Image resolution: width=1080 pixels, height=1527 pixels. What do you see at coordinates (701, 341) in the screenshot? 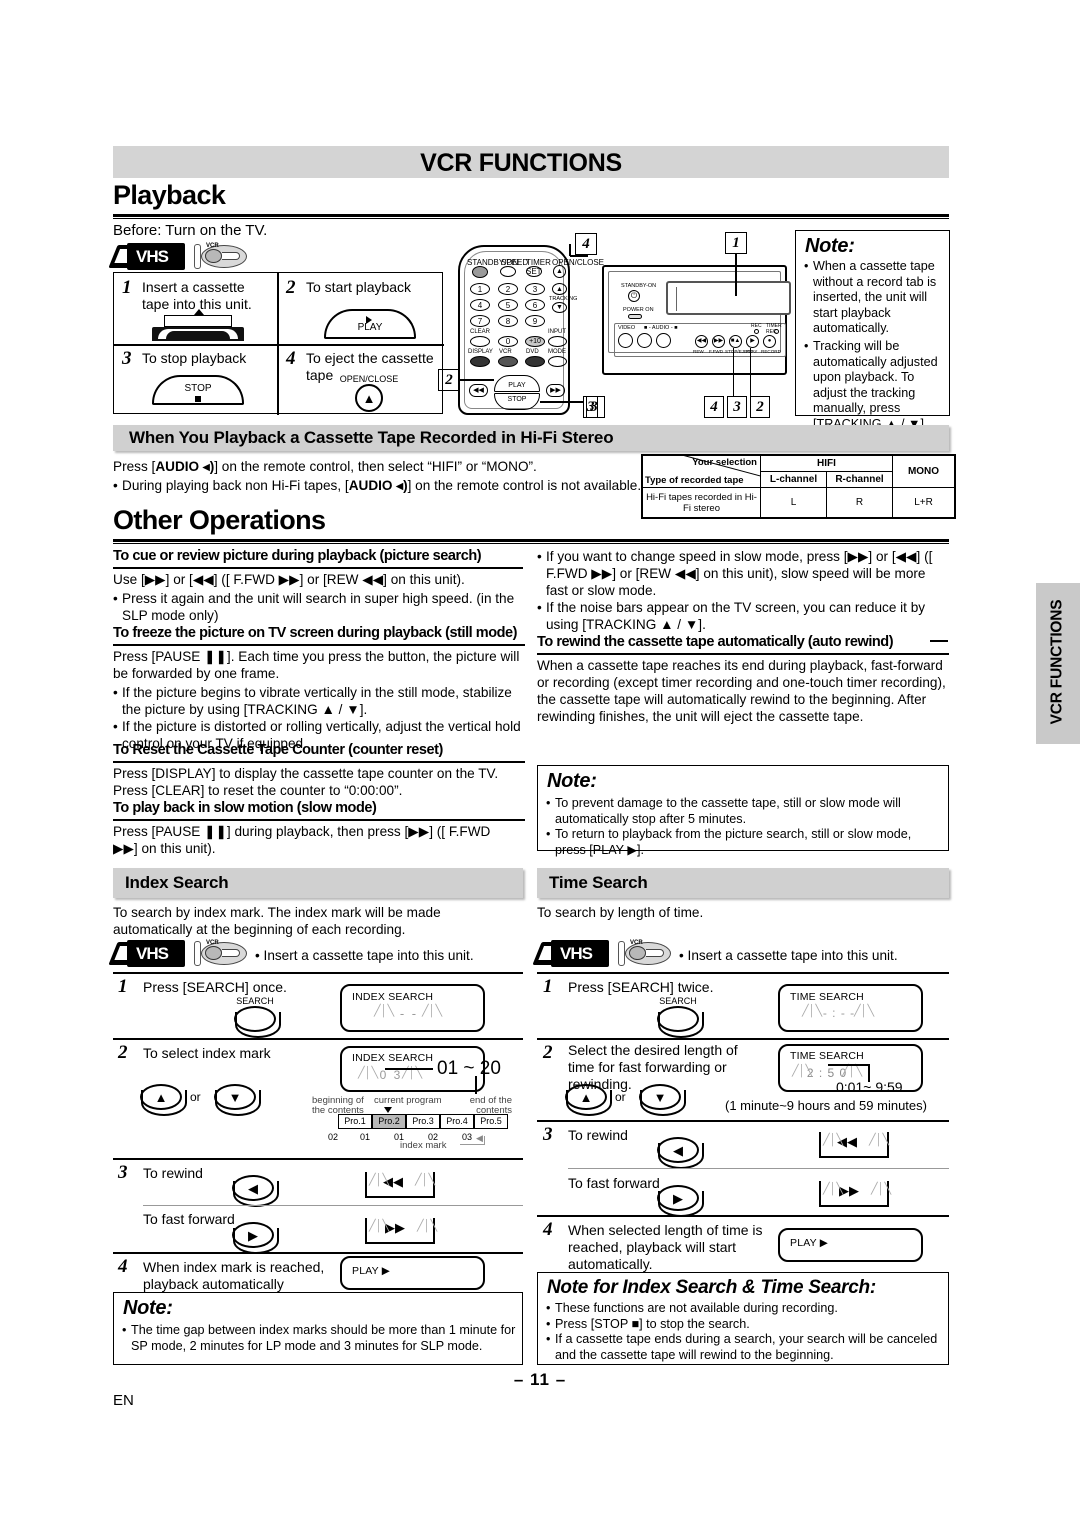
I see `rew-button: ◀◀` at bounding box center [701, 341].